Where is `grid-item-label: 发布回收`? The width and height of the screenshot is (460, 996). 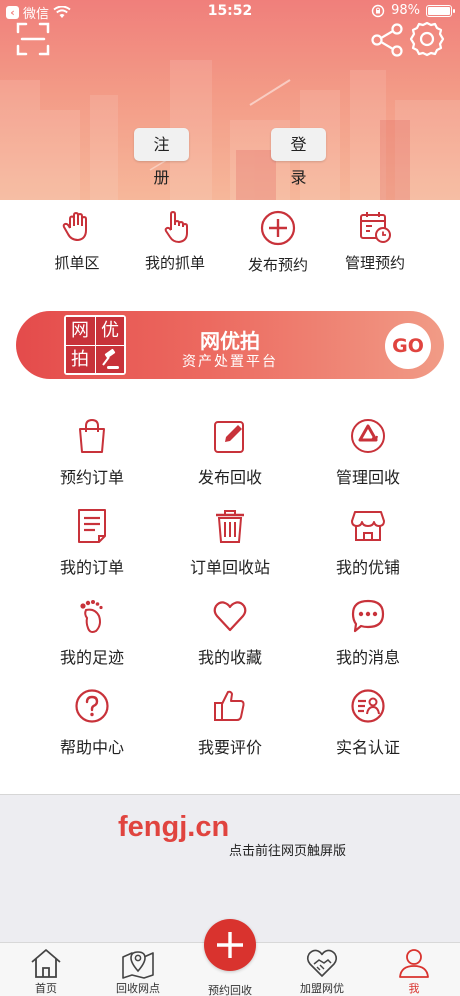
grid-item-label: 发布回收 is located at coordinates (229, 477).